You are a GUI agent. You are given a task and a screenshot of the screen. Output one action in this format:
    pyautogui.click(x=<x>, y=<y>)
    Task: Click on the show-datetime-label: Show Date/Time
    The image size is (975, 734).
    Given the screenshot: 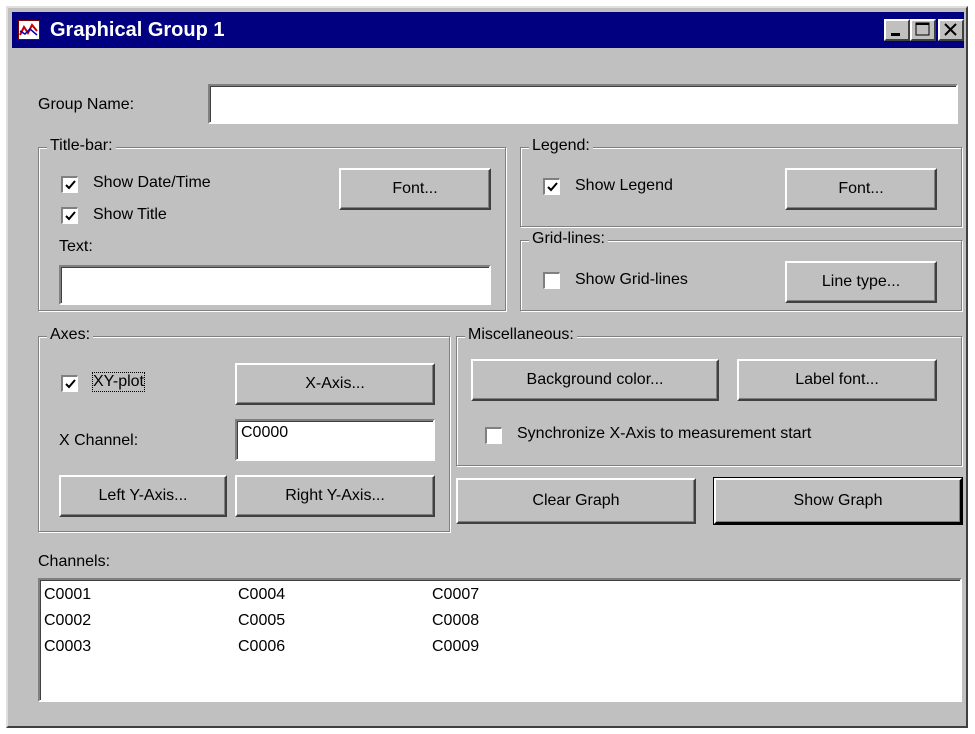 What is the action you would take?
    pyautogui.click(x=152, y=182)
    